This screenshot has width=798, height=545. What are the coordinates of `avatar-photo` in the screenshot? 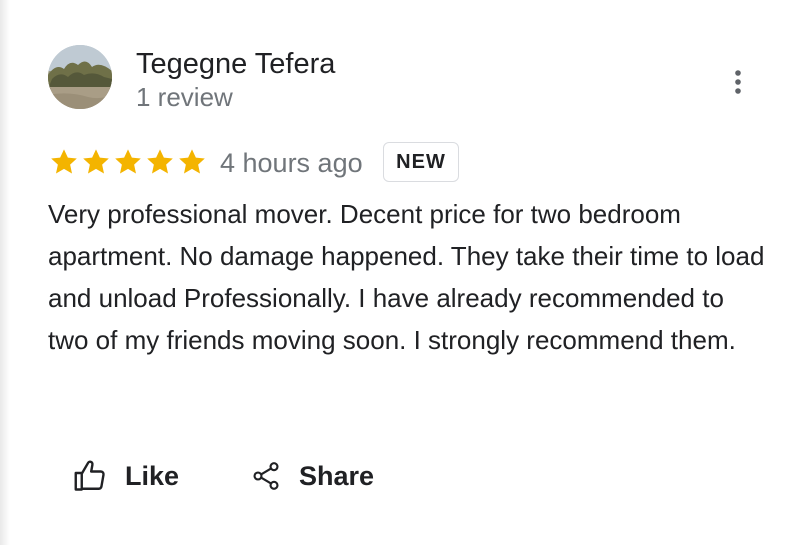 It's located at (80, 77).